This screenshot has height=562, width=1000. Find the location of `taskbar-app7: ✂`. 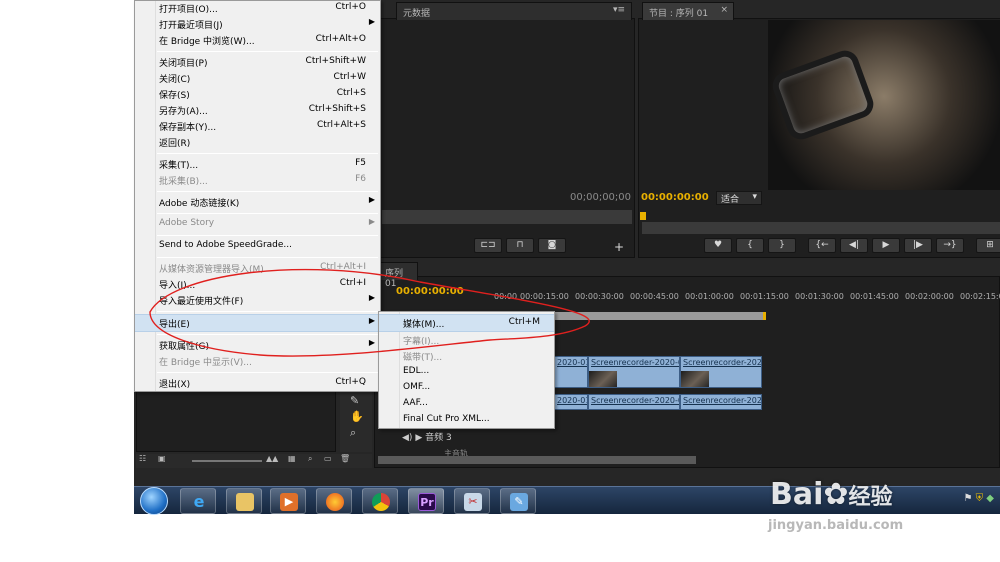

taskbar-app7: ✂ is located at coordinates (472, 501).